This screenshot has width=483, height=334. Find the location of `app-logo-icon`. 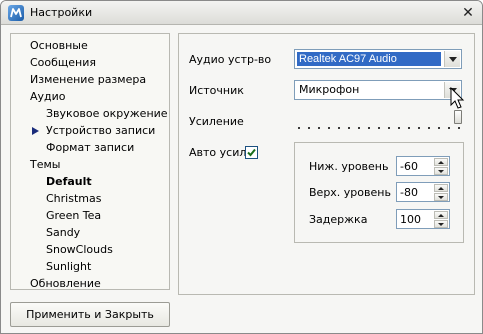

app-logo-icon is located at coordinates (16, 13).